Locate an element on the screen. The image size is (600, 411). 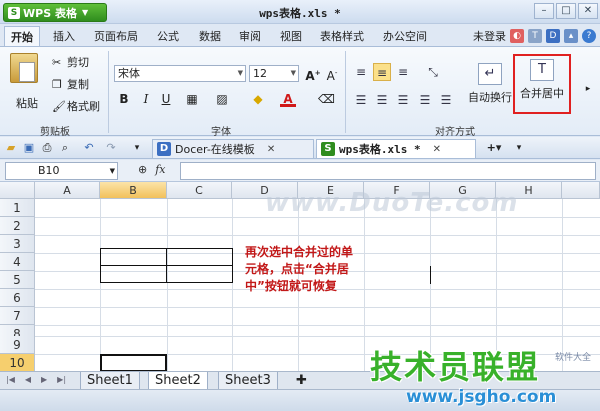
tab-formulas: 公式 is located at coordinates (168, 36).